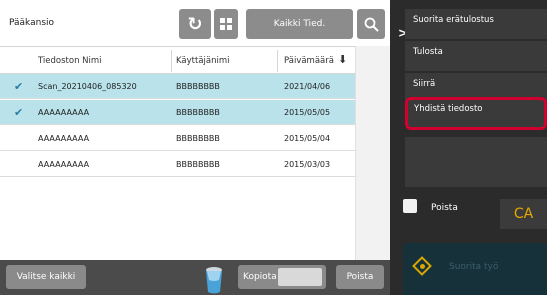 This screenshot has height=295, width=547. Describe the element at coordinates (422, 266) in the screenshot. I see `start-dot-icon` at that location.